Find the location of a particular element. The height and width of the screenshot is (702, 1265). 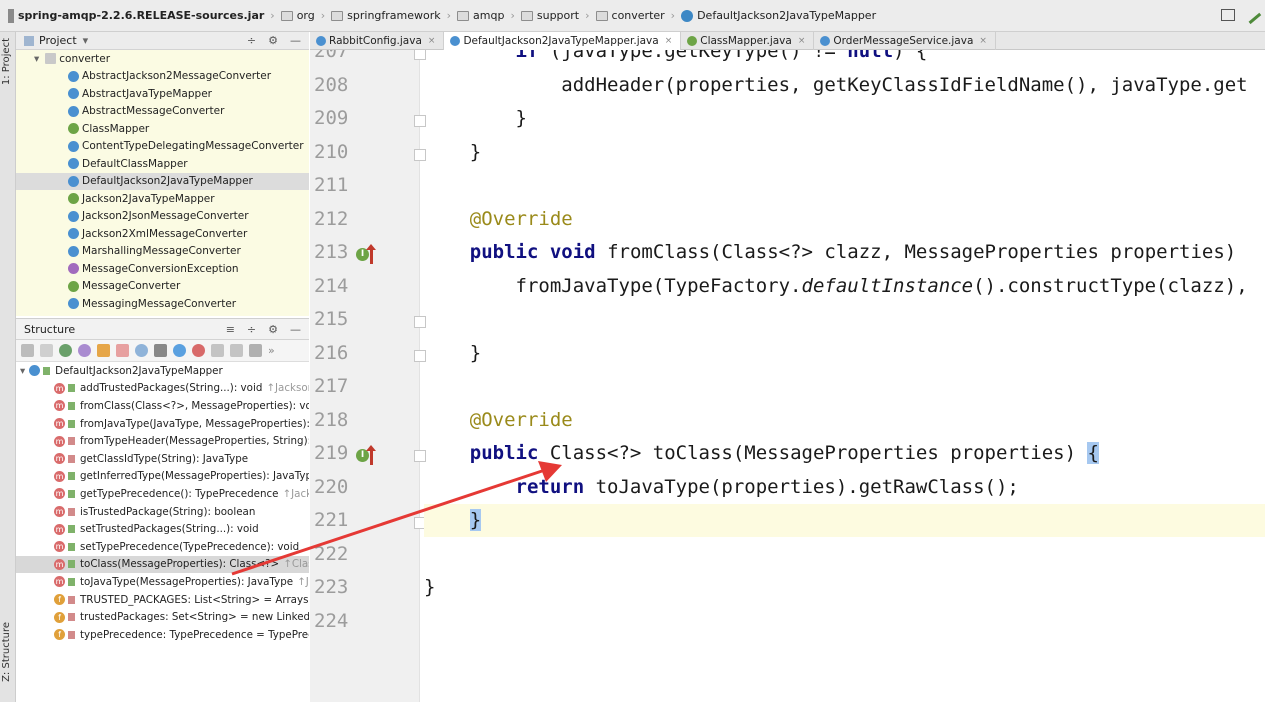

line-number: 212 is located at coordinates (331, 218).